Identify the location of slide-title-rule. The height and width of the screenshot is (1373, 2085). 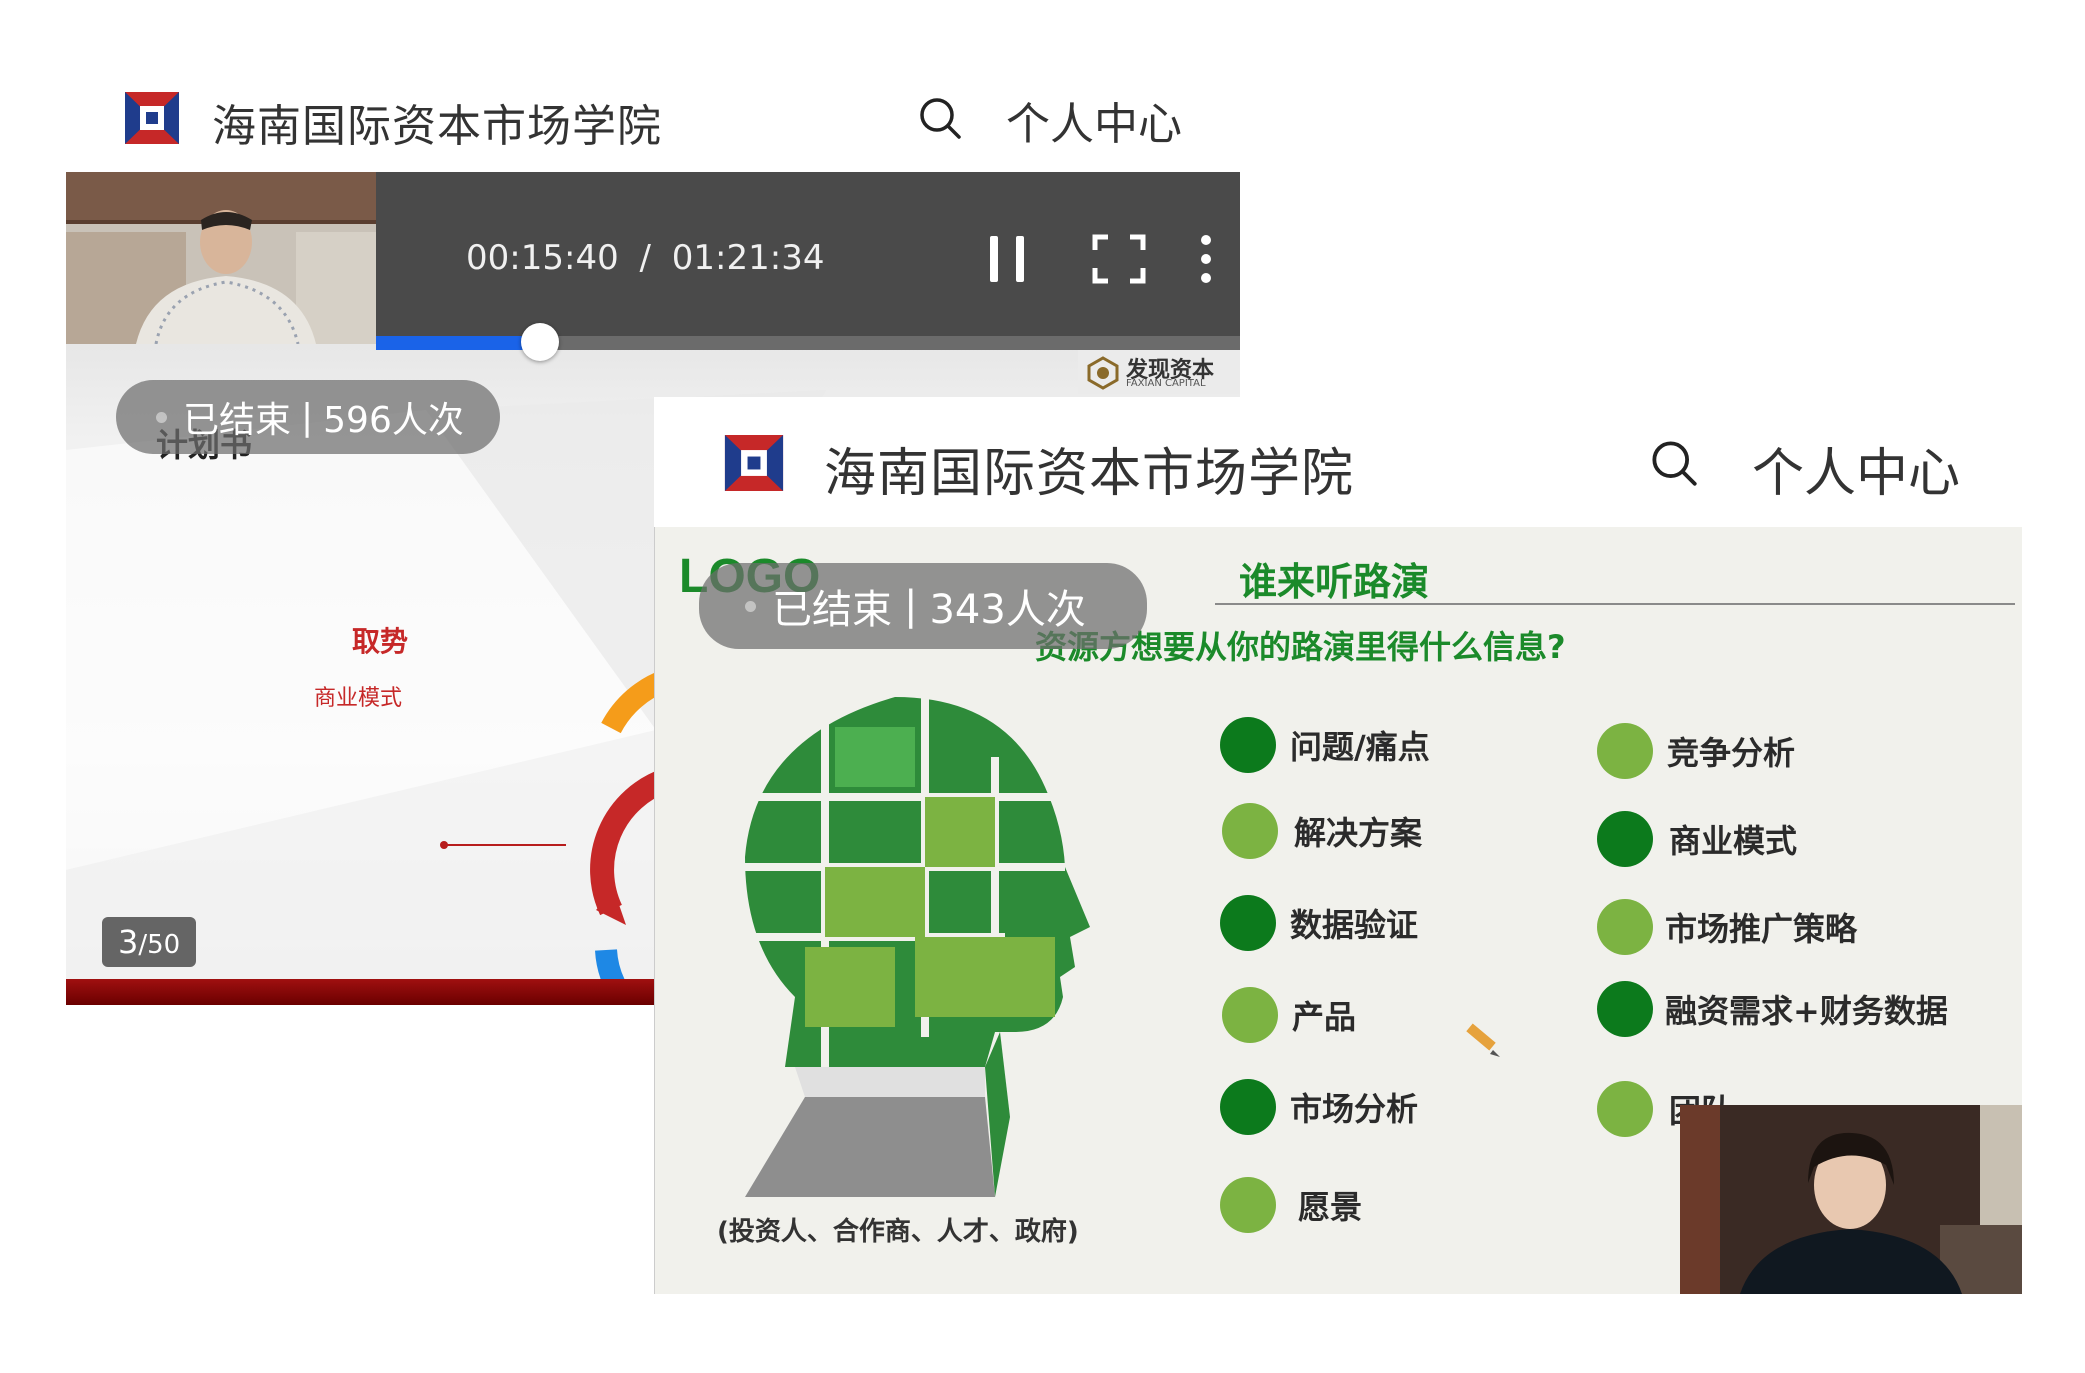
(1615, 604).